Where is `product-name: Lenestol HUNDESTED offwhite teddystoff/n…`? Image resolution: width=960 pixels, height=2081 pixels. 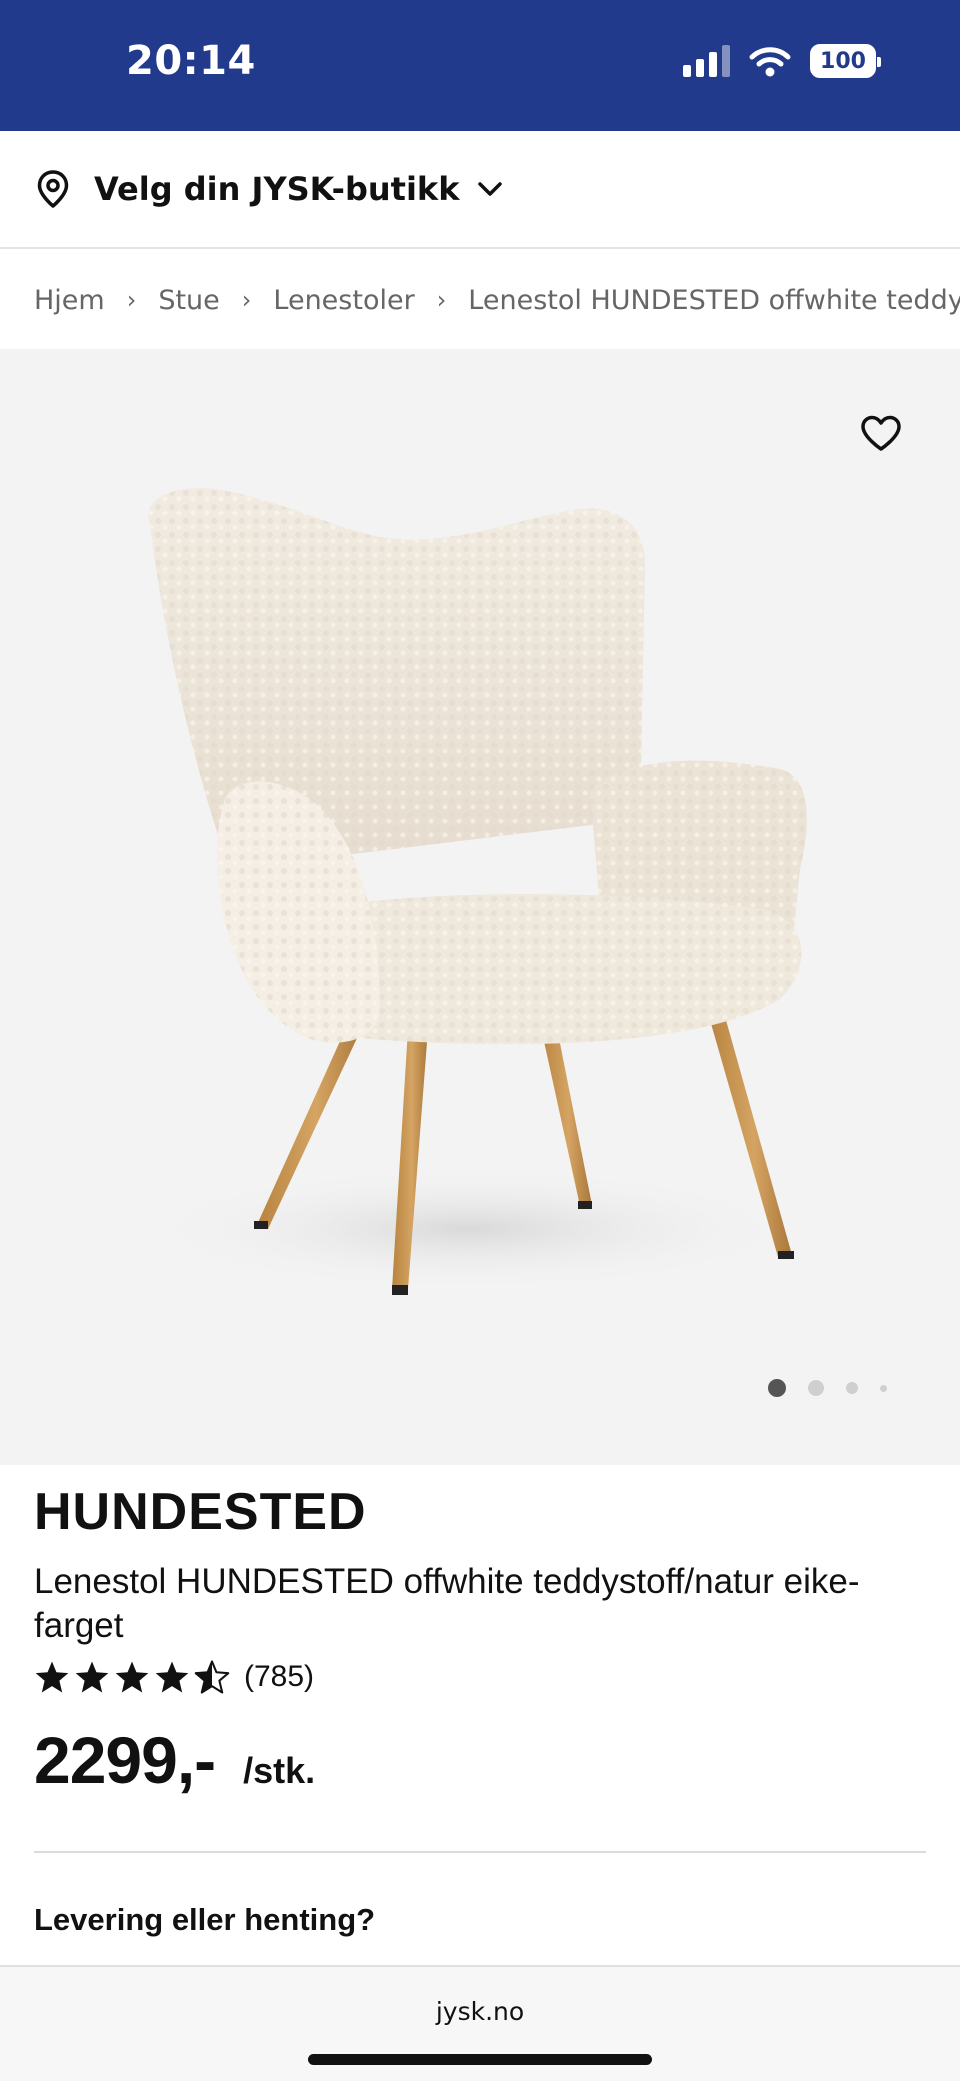 product-name: Lenestol HUNDESTED offwhite teddystoff/n… is located at coordinates (447, 1603).